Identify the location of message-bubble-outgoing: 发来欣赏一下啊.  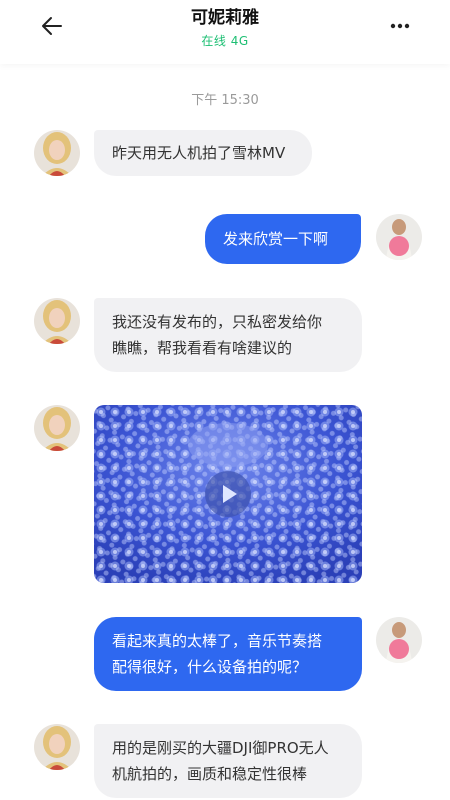
(283, 239).